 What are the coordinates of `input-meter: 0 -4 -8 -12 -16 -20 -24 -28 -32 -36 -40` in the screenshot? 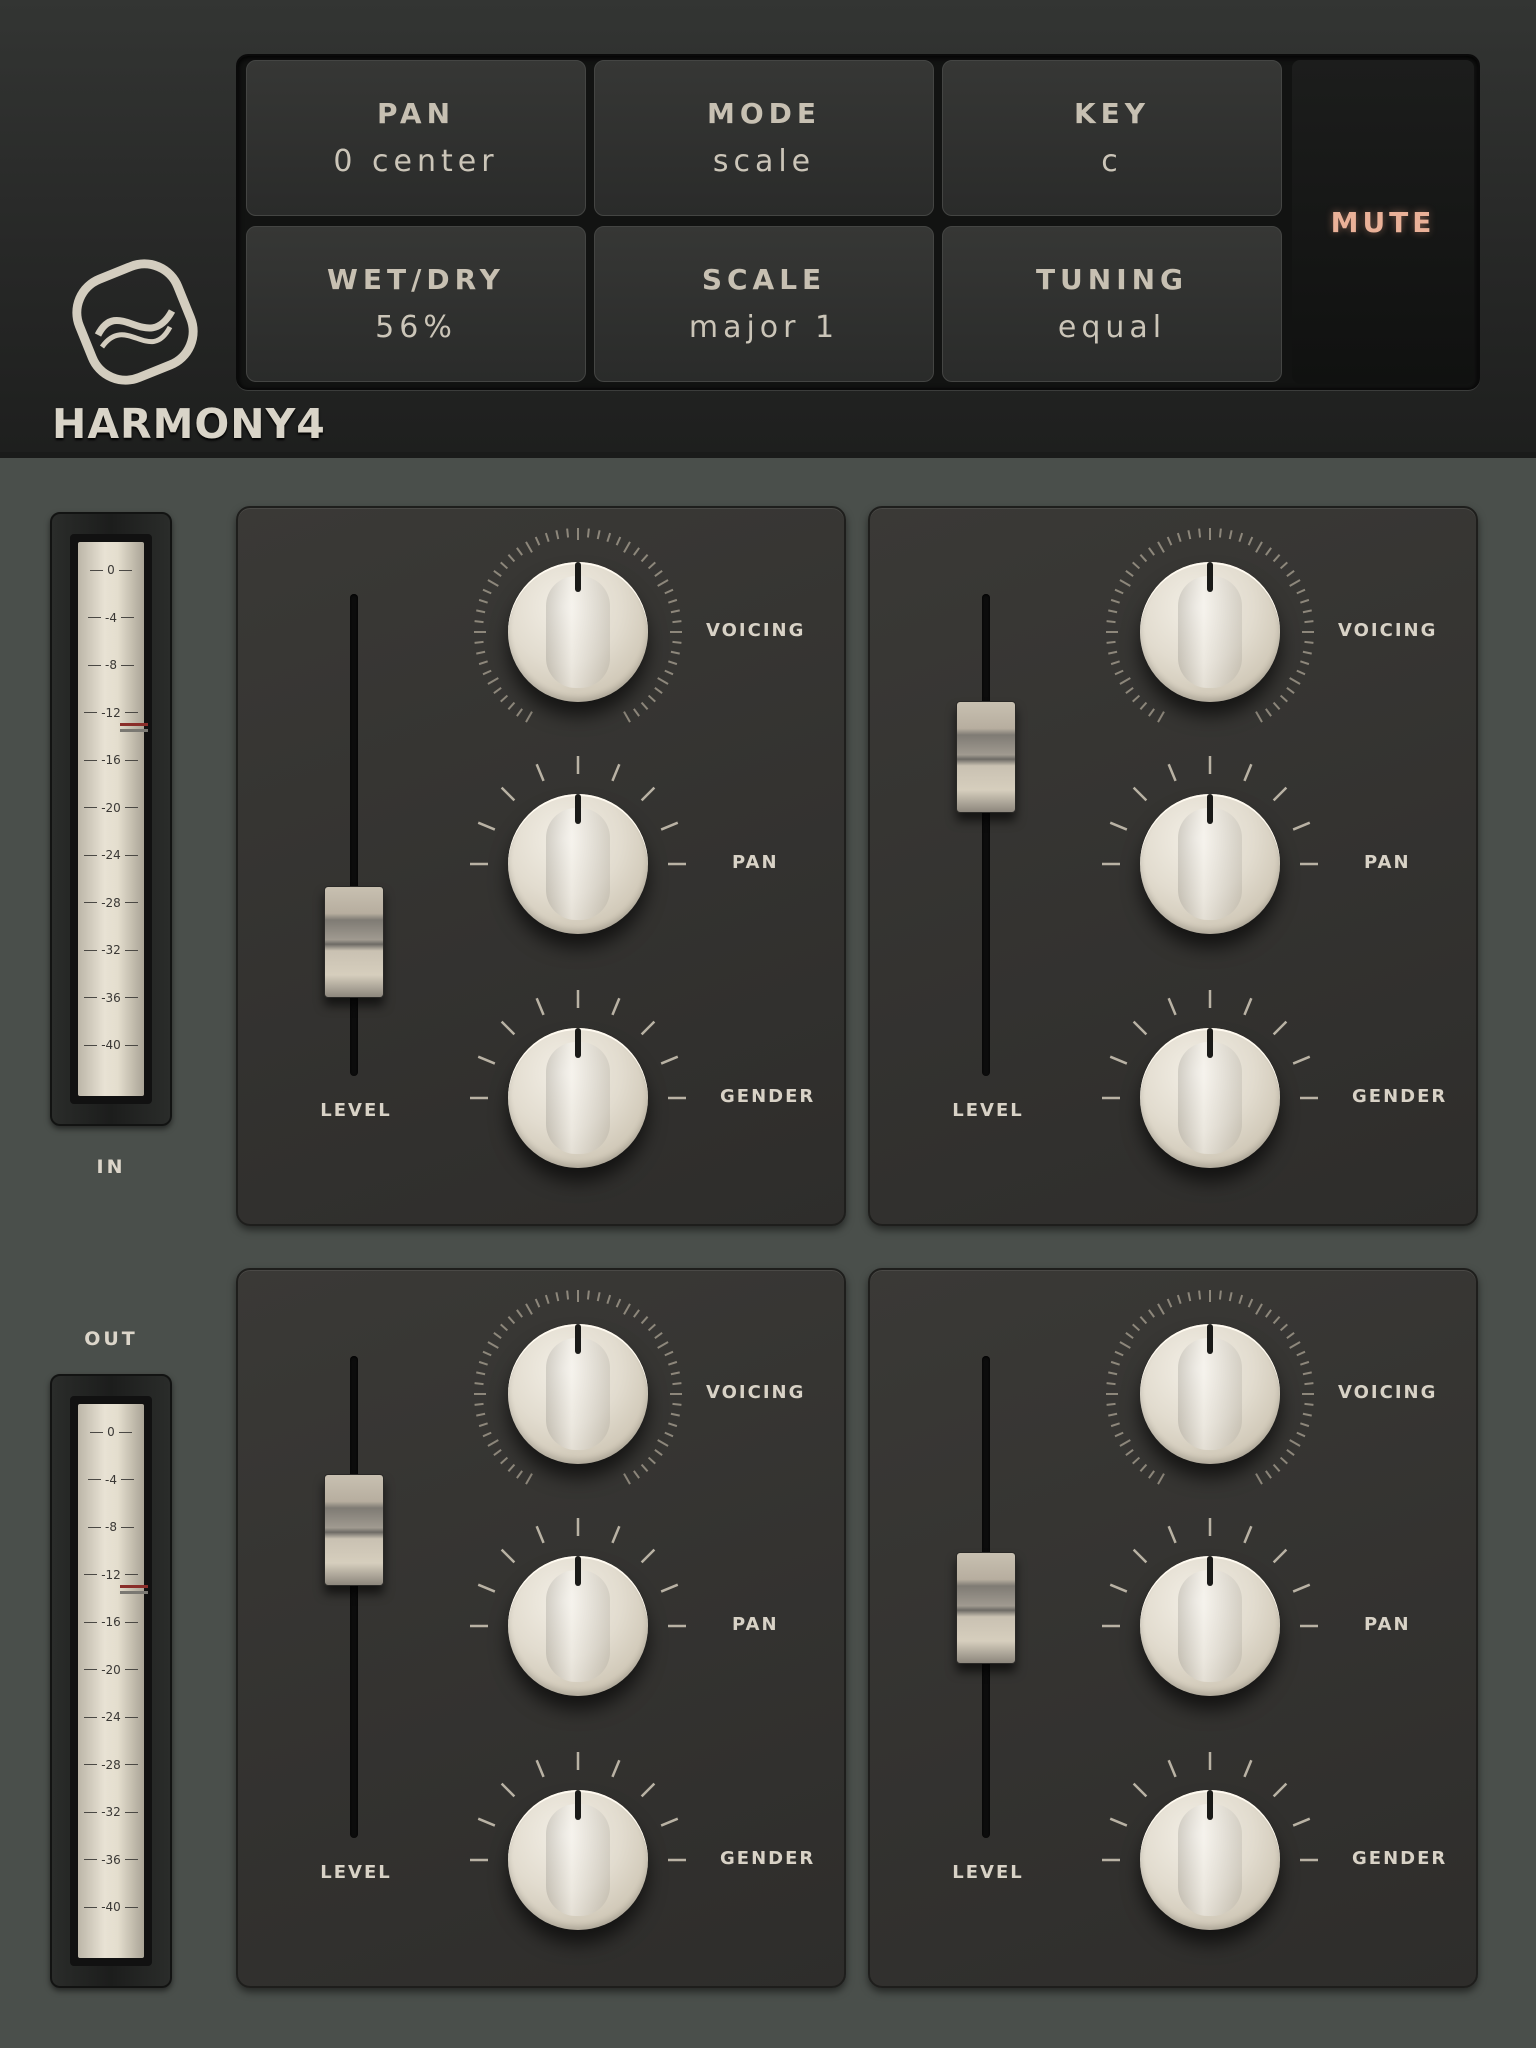 It's located at (111, 819).